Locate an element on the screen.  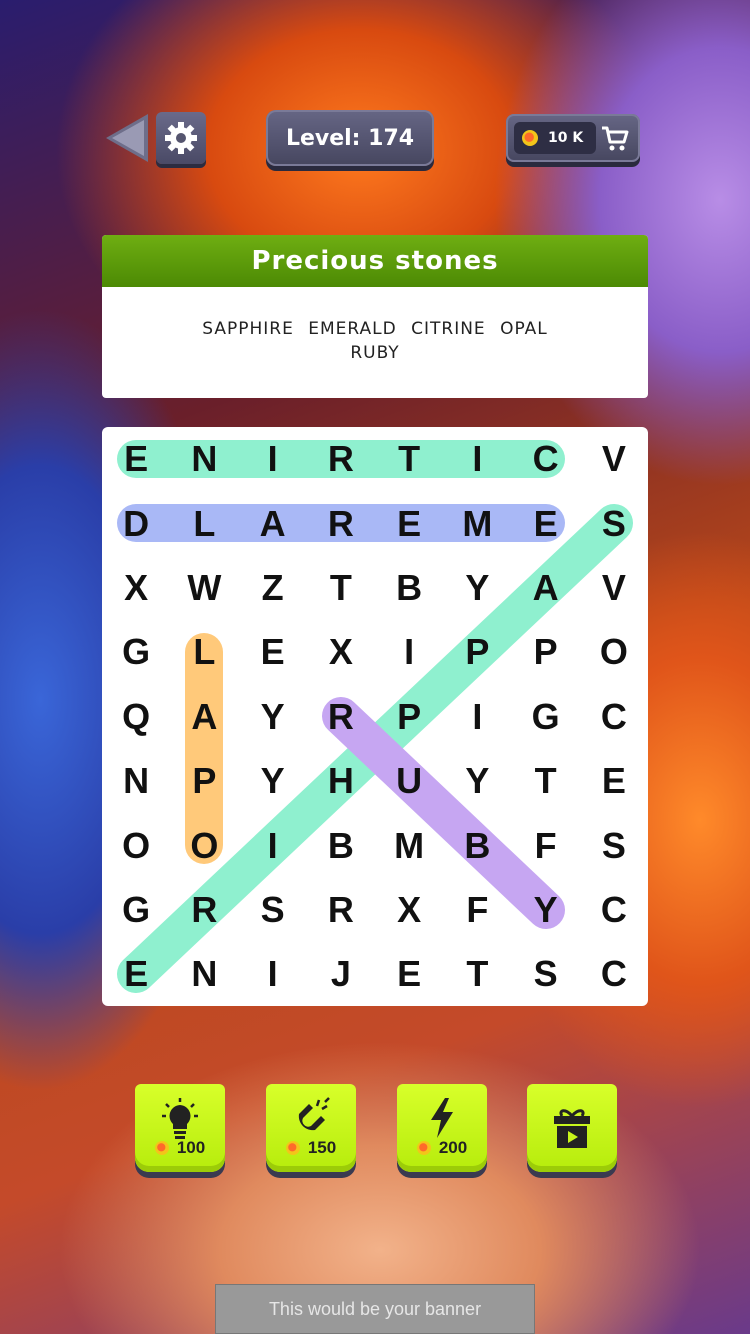
magnet-price-label: 150 is located at coordinates (322, 1147).